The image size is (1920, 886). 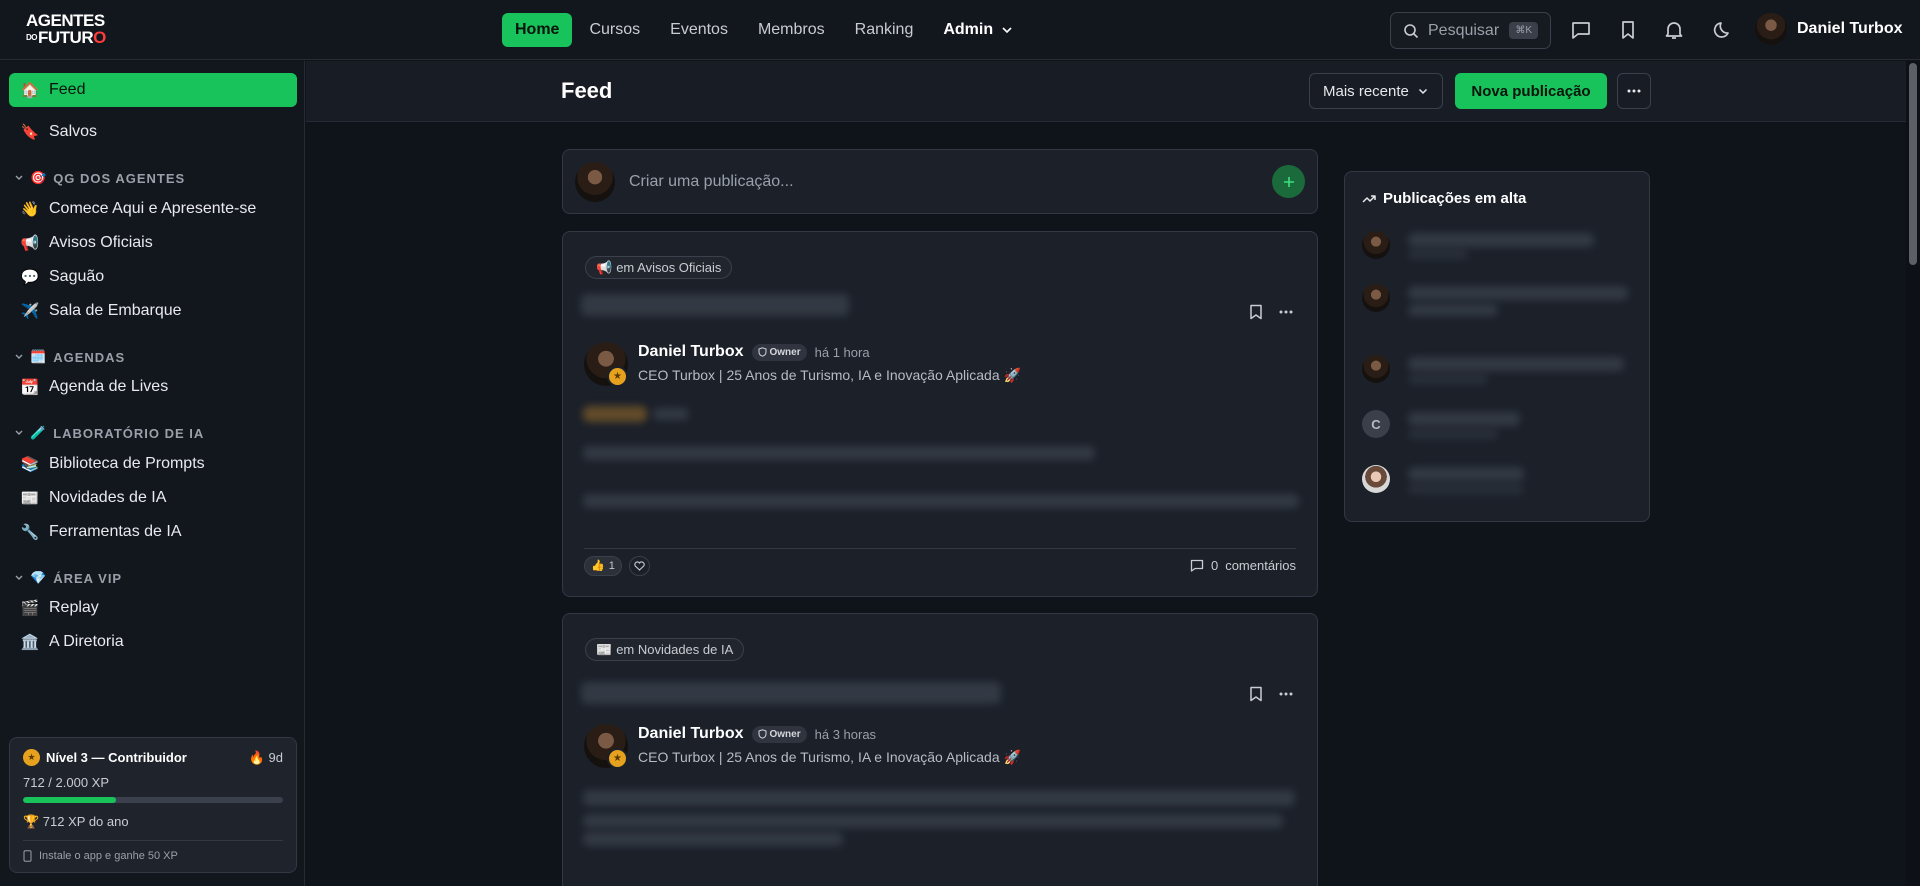 What do you see at coordinates (39, 356) in the screenshot?
I see `calendar-icon: 🗓️` at bounding box center [39, 356].